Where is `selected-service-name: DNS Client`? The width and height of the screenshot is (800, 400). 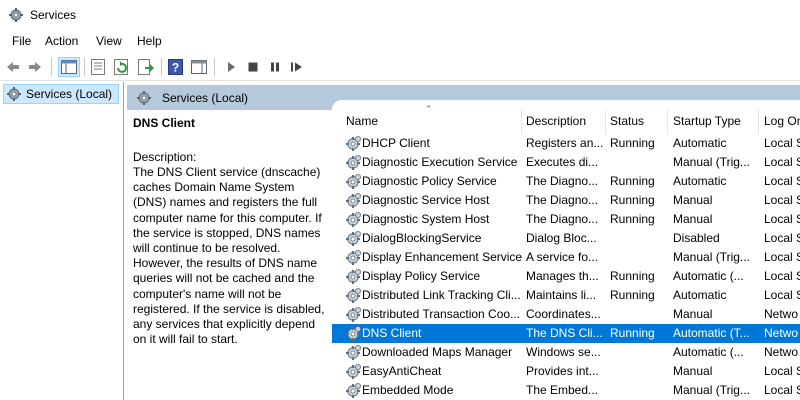 selected-service-name: DNS Client is located at coordinates (164, 123).